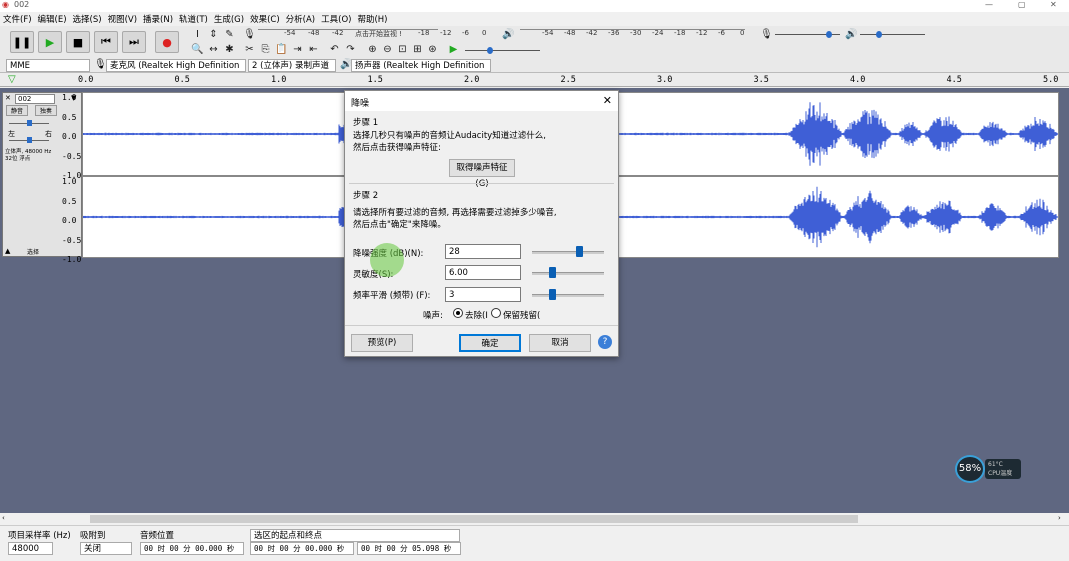 Image resolution: width=1069 pixels, height=561 pixels. What do you see at coordinates (560, 343) in the screenshot?
I see `cancel-button: 取消` at bounding box center [560, 343].